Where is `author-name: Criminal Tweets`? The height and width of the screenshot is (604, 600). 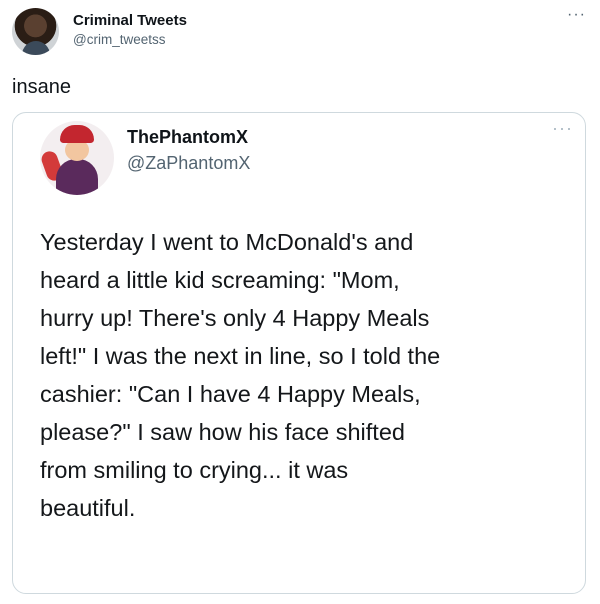 author-name: Criminal Tweets is located at coordinates (130, 20).